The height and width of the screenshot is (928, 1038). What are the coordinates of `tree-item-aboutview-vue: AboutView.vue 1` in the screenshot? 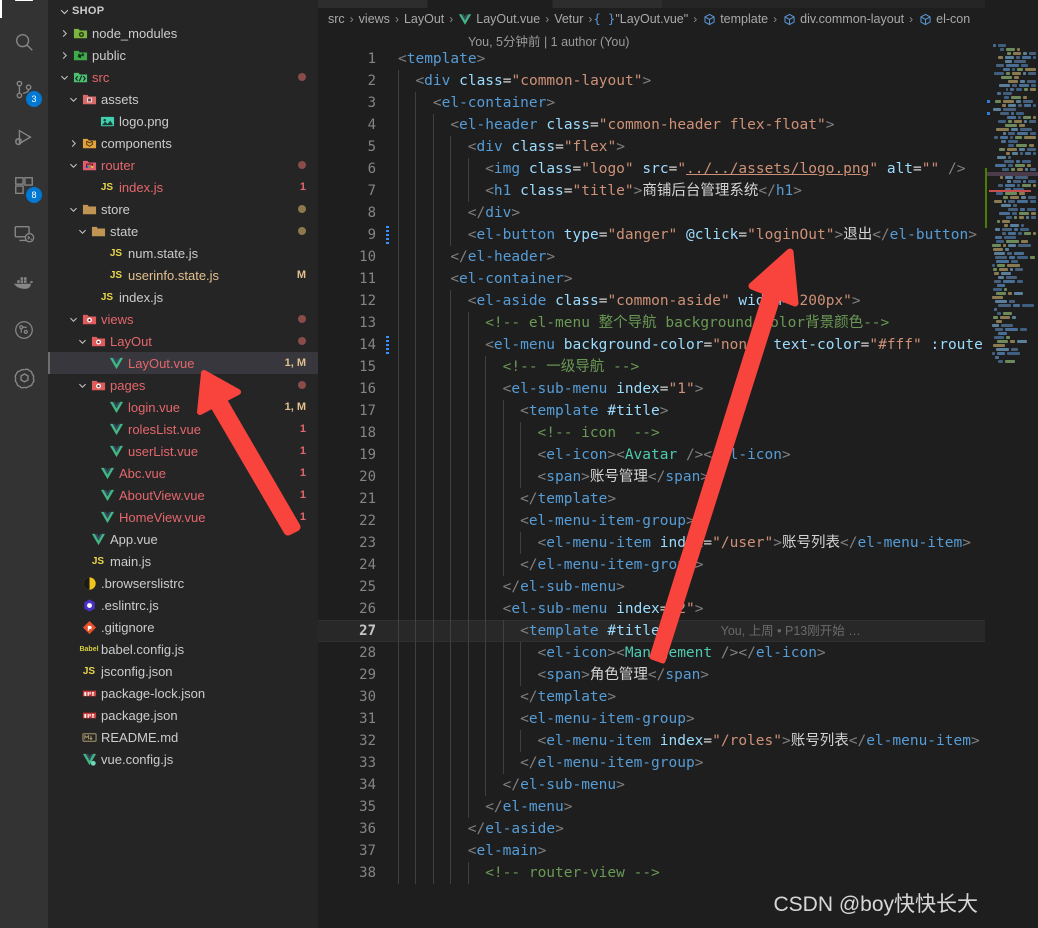 It's located at (183, 495).